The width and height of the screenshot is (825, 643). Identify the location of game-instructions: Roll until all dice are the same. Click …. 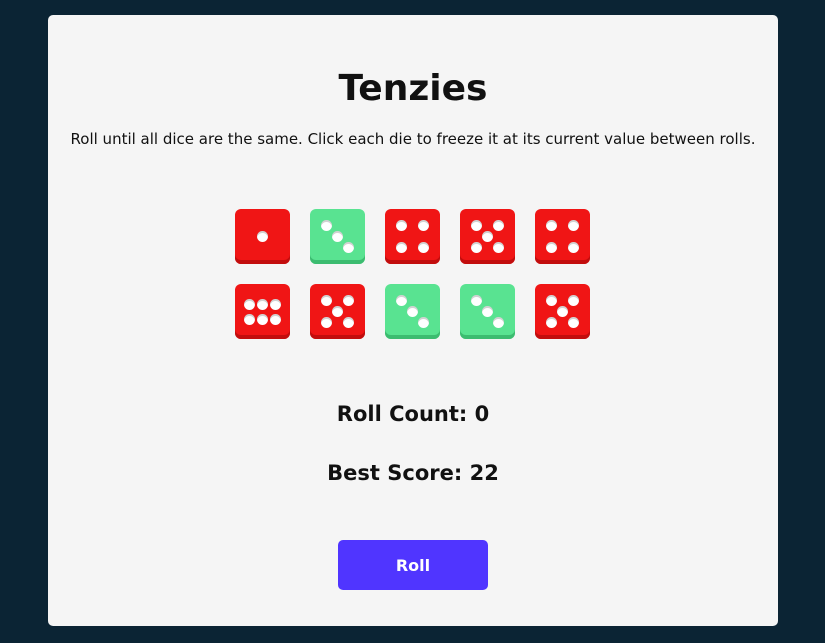
(413, 139).